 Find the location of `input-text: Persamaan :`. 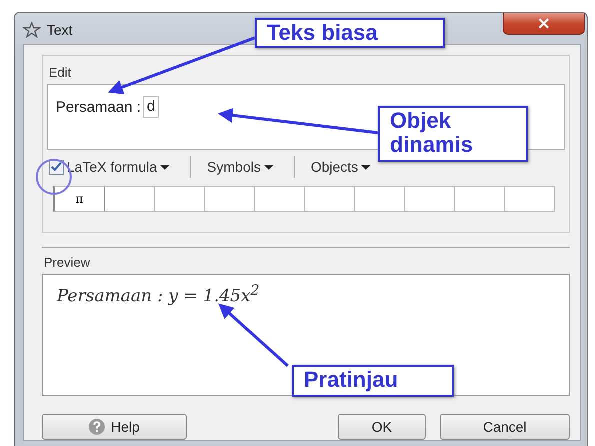

input-text: Persamaan : is located at coordinates (99, 107).